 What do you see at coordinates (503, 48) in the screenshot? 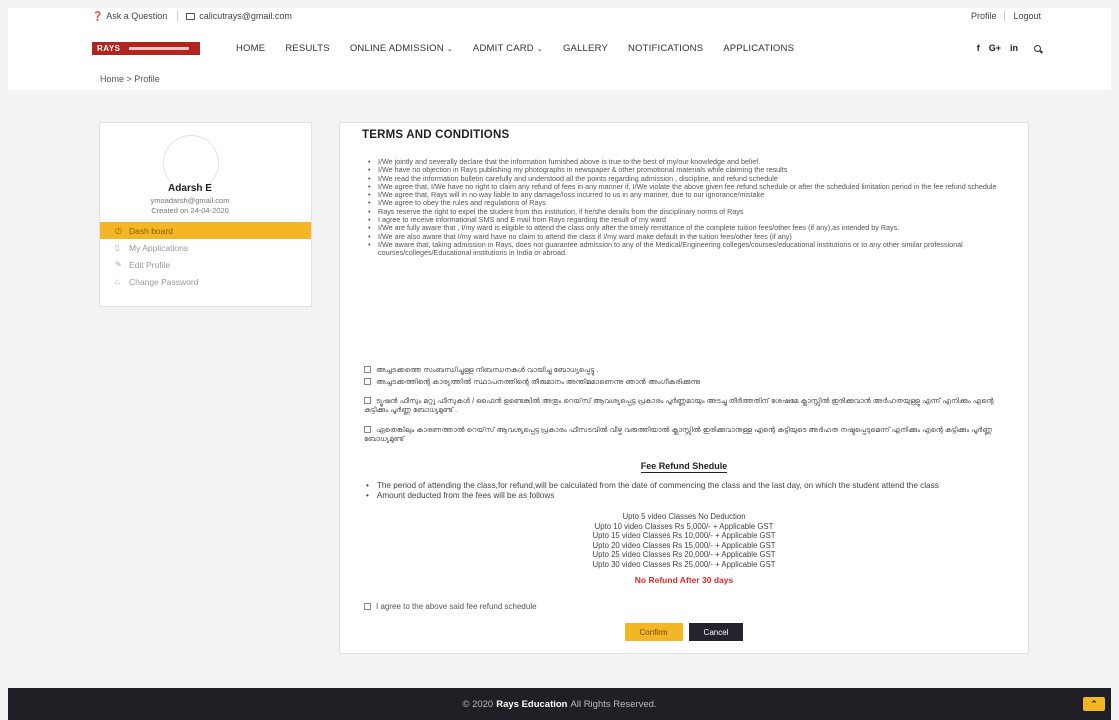
I see `nav-label: ADMIT CARD` at bounding box center [503, 48].